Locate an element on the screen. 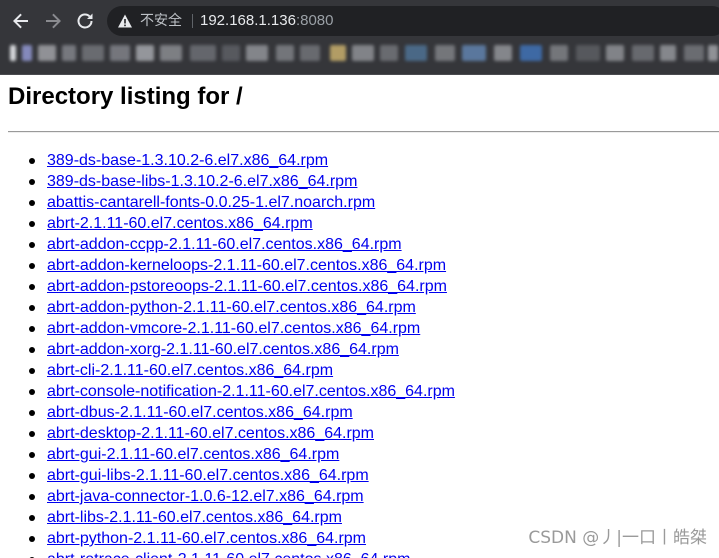 This screenshot has height=558, width=719. list-item: 389-ds-base-1.3.10.2-6.el7.x86_64.rpm is located at coordinates (242, 160).